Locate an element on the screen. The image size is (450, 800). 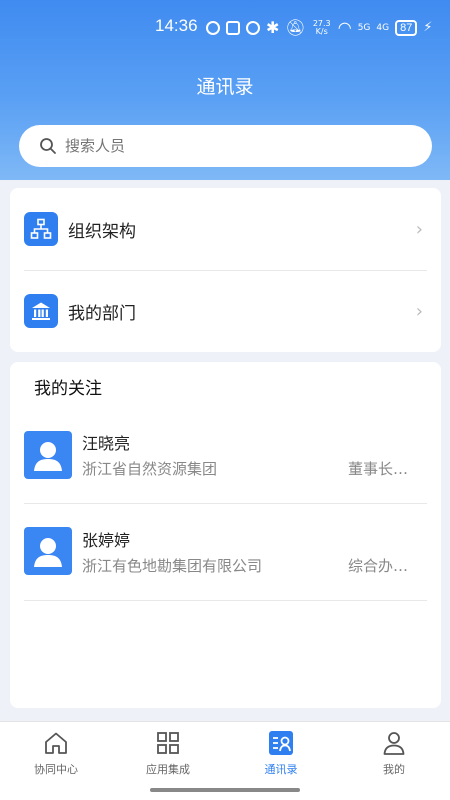
alarm-icon is located at coordinates (253, 27).